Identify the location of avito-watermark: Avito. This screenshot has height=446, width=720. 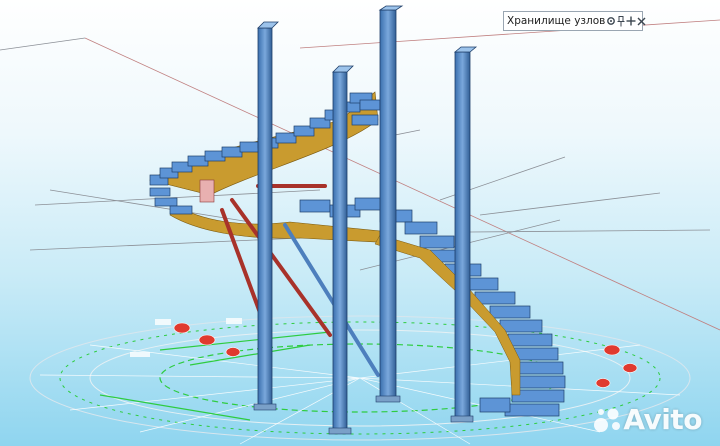
(647, 419).